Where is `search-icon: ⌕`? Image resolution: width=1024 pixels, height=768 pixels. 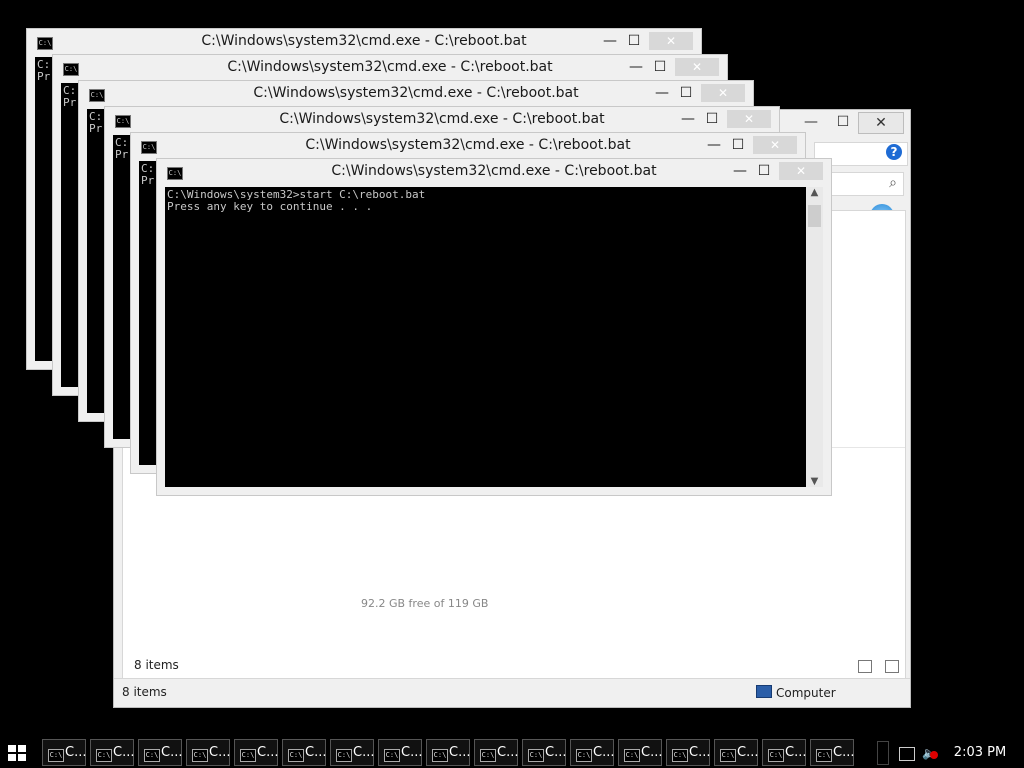 search-icon: ⌕ is located at coordinates (893, 183).